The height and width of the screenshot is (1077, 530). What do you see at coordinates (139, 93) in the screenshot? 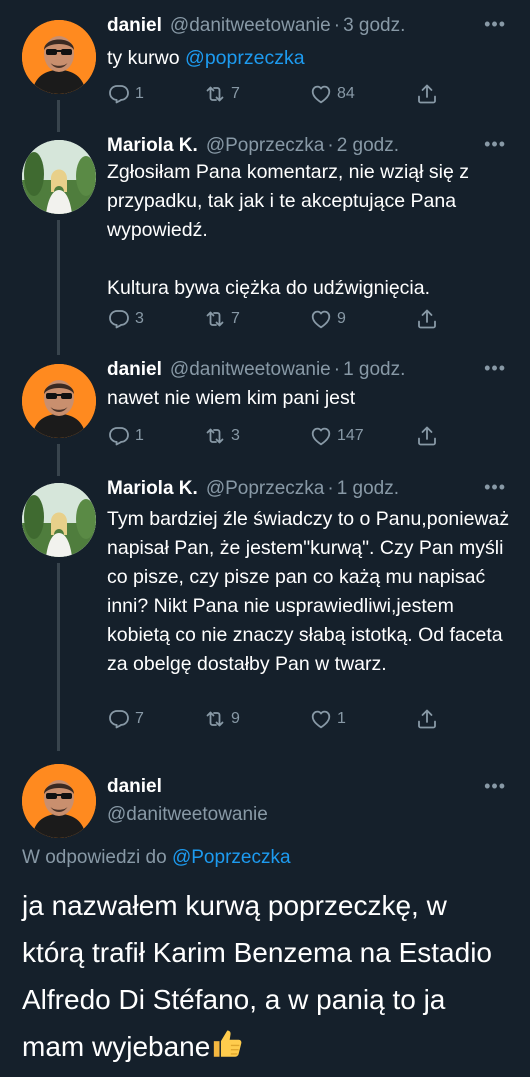
I see `reply-count: 1` at bounding box center [139, 93].